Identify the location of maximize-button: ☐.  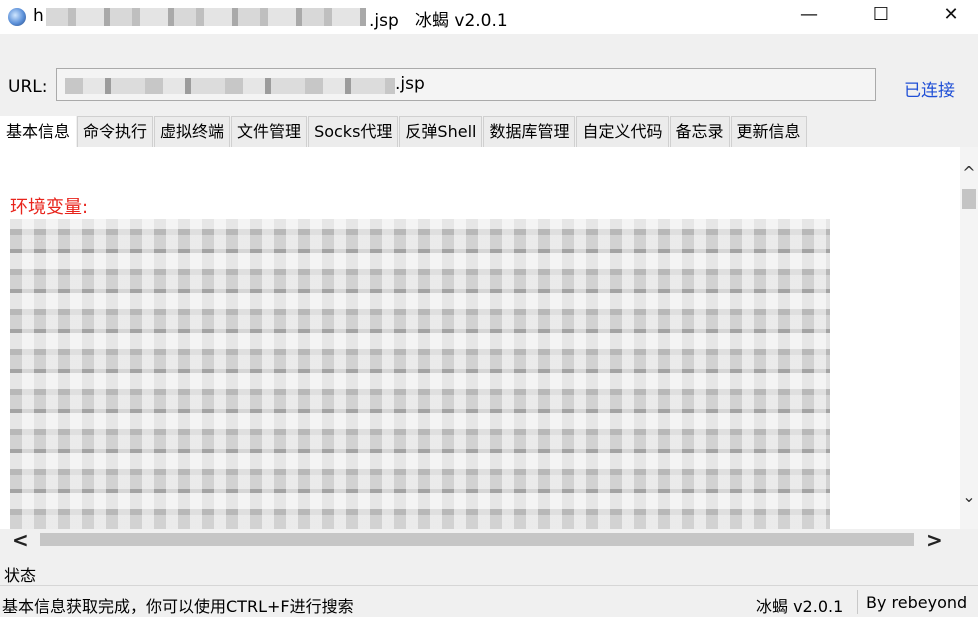
(881, 17).